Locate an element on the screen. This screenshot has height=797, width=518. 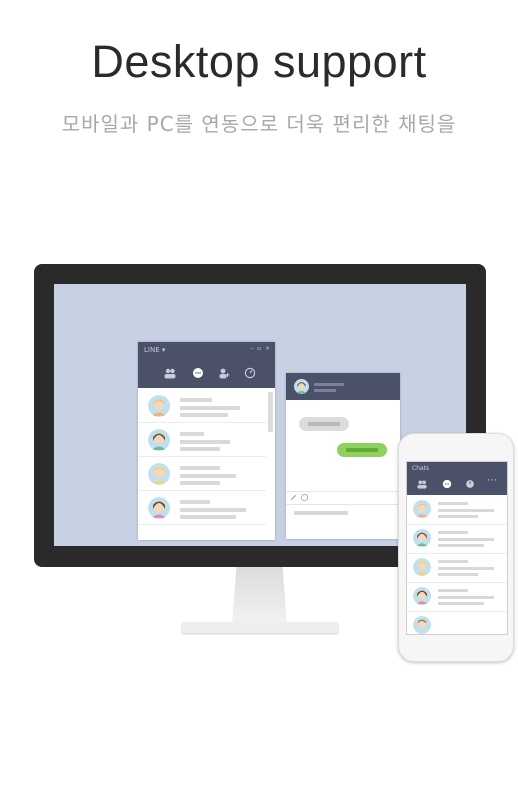
phone-screen: Chats ⋯ is located at coordinates (457, 548).